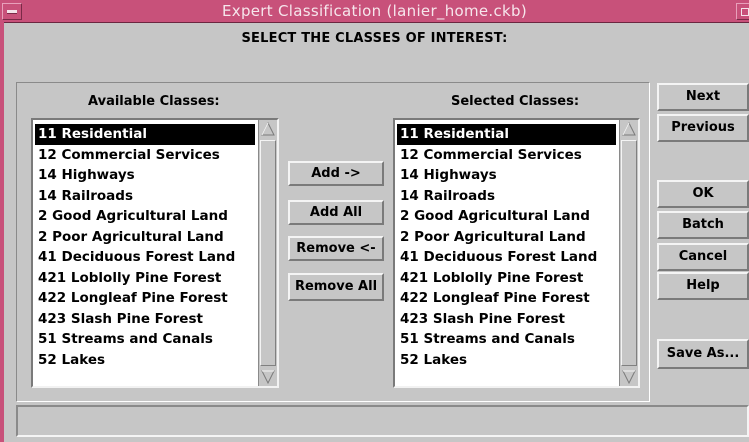 The width and height of the screenshot is (749, 442). What do you see at coordinates (515, 101) in the screenshot?
I see `selected-classes-label: Selected Classes:` at bounding box center [515, 101].